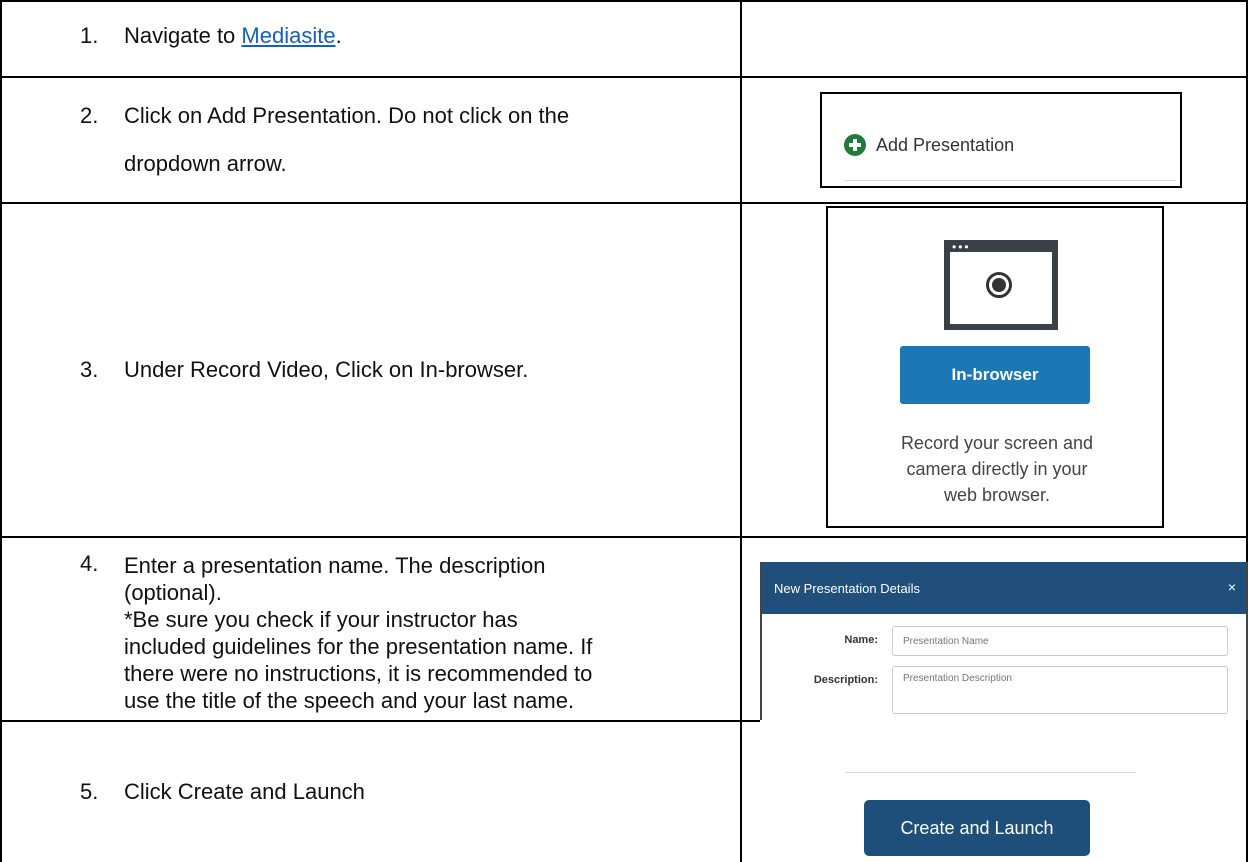 The image size is (1248, 862). Describe the element at coordinates (244, 791) in the screenshot. I see `step-text: Click Create and Launch` at that location.